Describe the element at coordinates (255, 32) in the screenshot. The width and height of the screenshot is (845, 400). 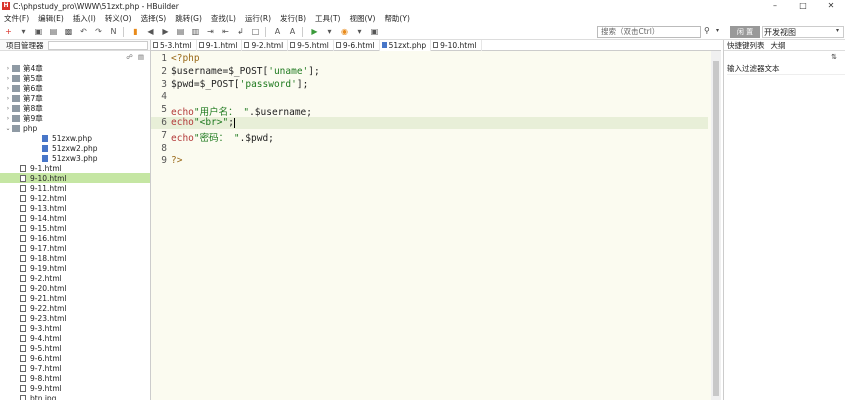
I see `fold-icon: □` at that location.